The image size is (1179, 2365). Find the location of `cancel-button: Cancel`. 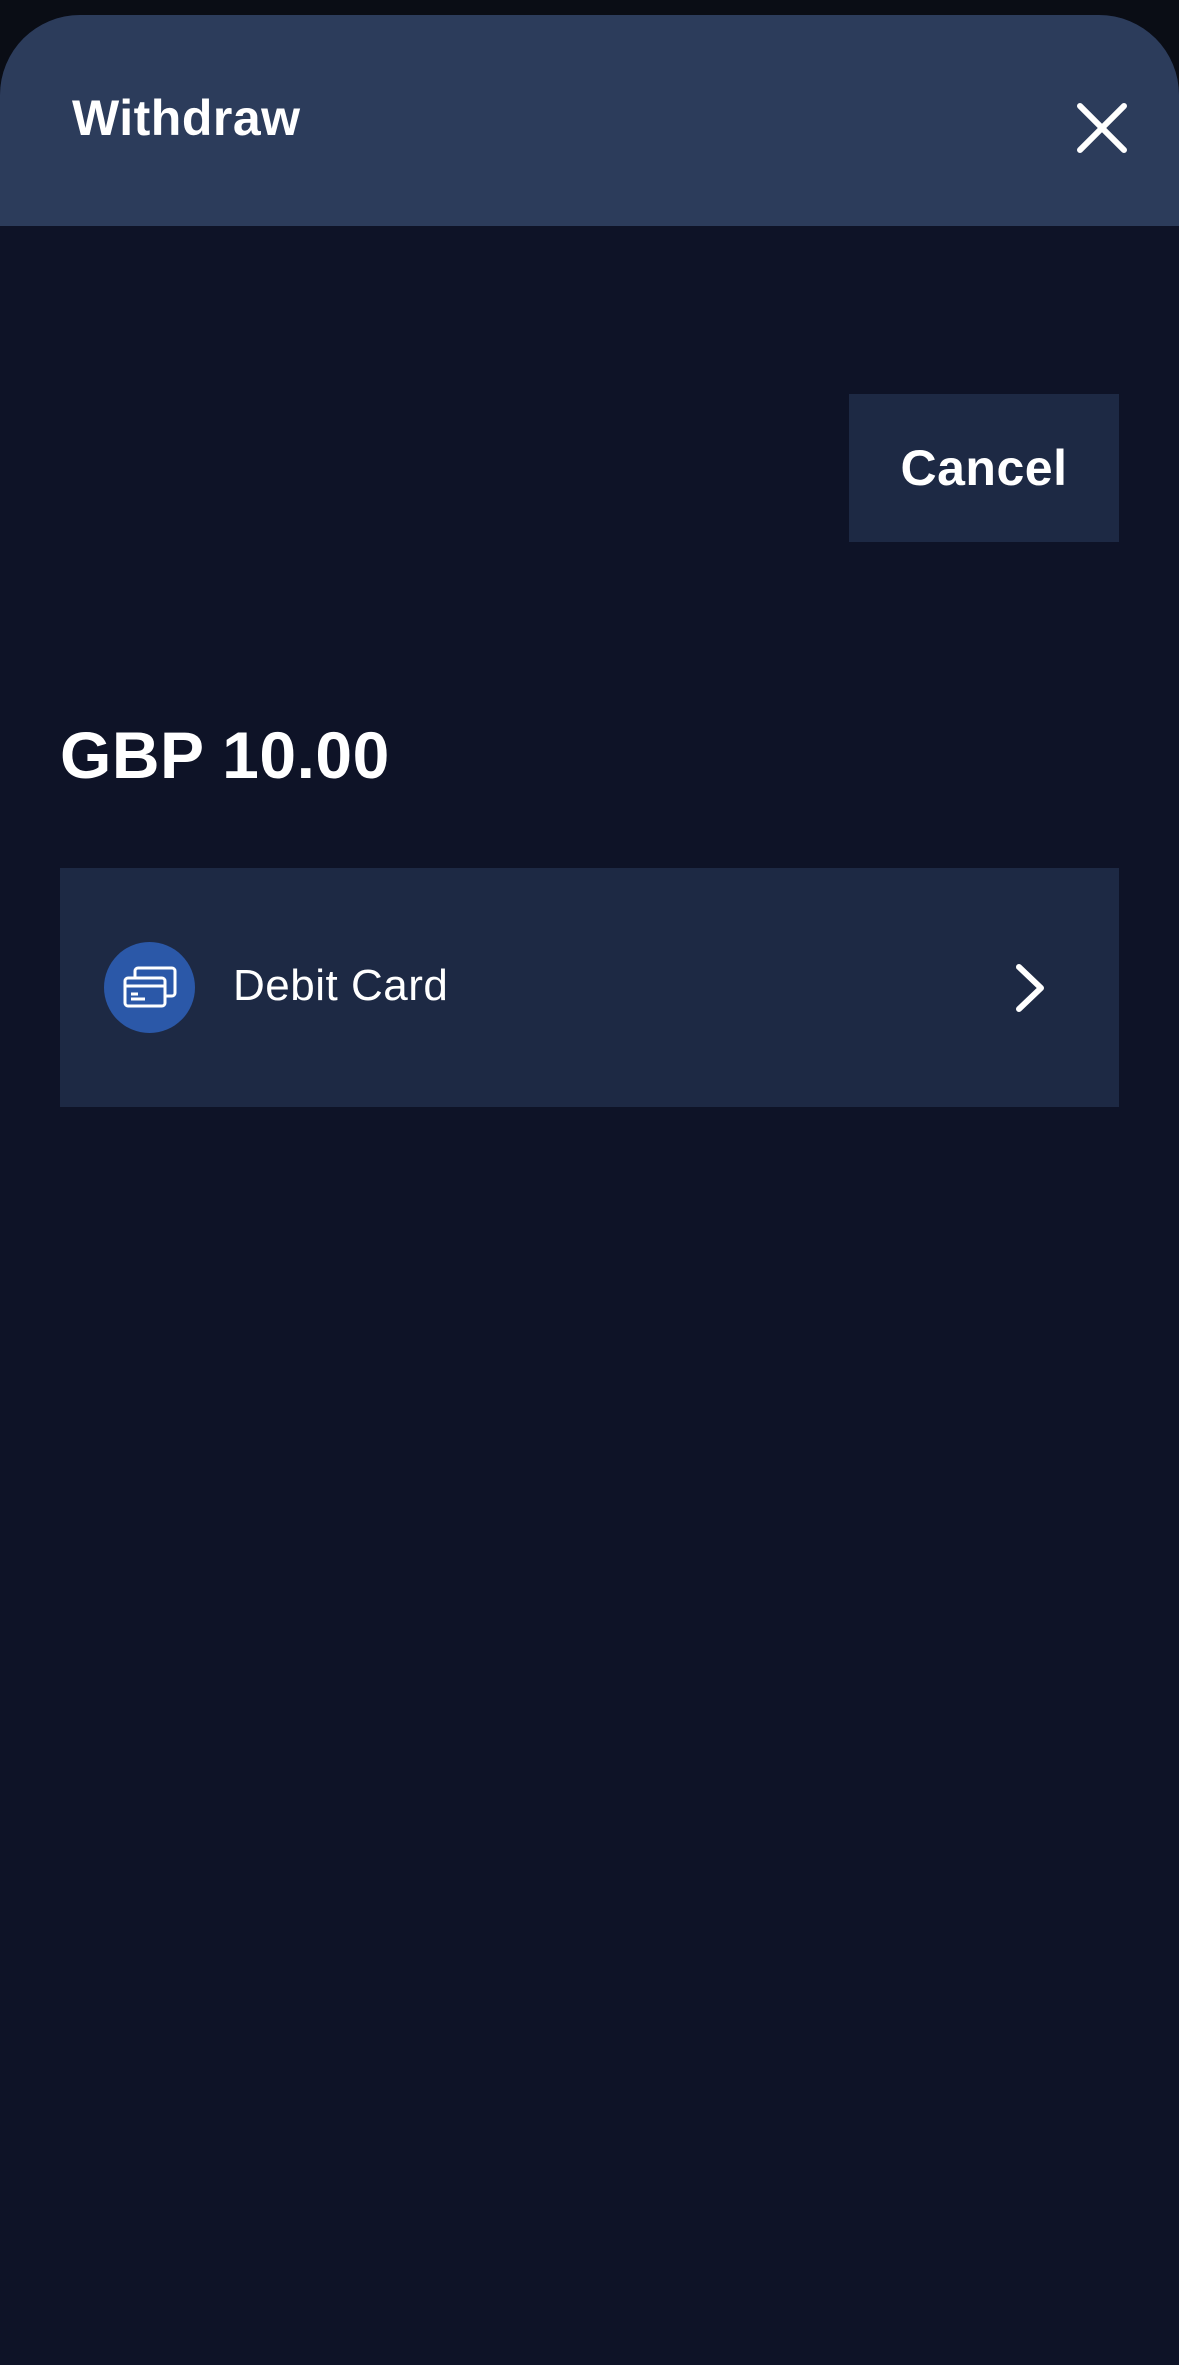

cancel-button: Cancel is located at coordinates (984, 468).